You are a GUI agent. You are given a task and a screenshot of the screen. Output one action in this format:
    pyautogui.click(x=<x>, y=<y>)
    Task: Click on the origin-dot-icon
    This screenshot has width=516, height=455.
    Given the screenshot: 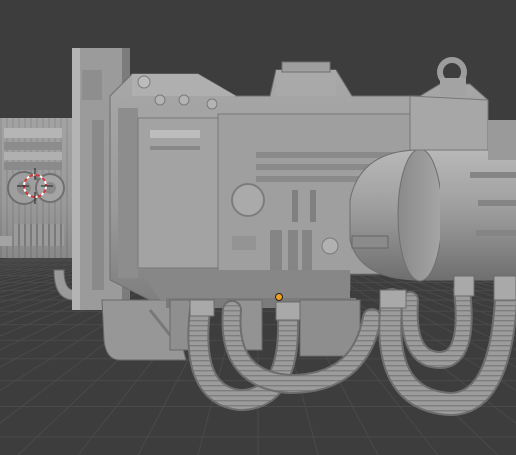 What is the action you would take?
    pyautogui.click(x=279, y=297)
    